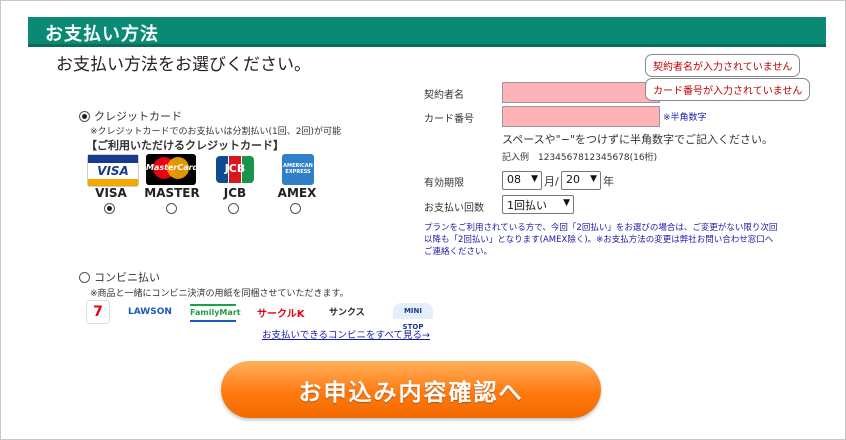 The height and width of the screenshot is (440, 846). I want to click on seven-eleven-logo: 7, so click(98, 312).